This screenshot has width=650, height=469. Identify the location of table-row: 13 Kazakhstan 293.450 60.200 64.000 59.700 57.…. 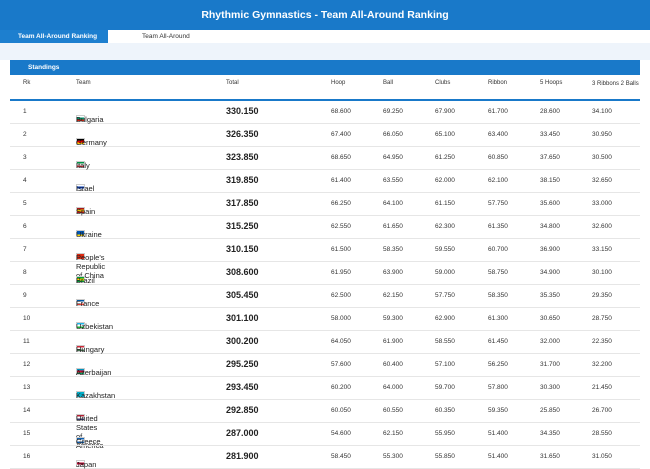
(325, 388).